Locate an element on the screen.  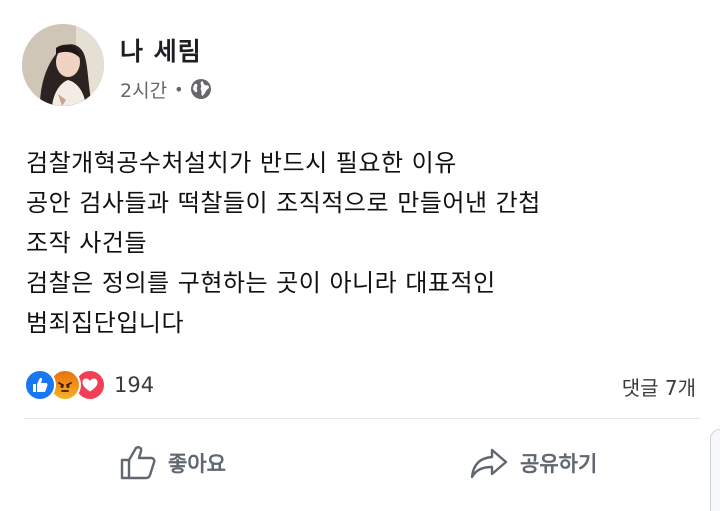
share-button-label: 공유하기 is located at coordinates (559, 464).